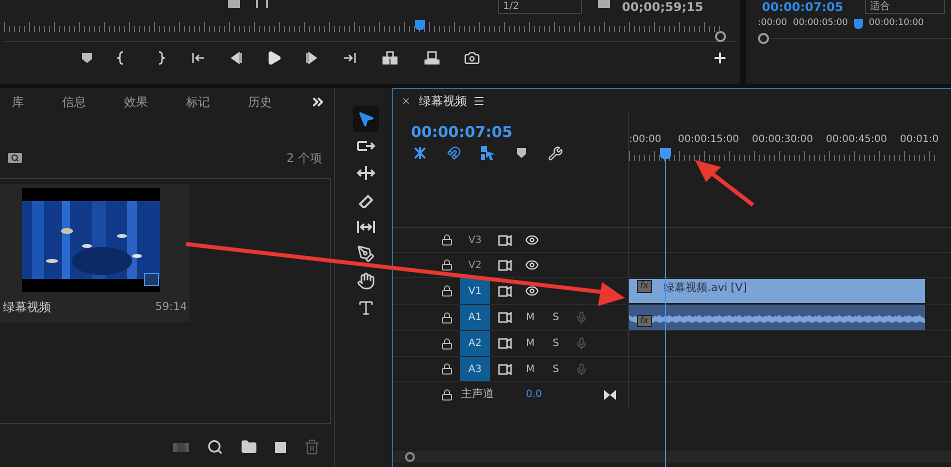 This screenshot has width=951, height=467. What do you see at coordinates (443, 101) in the screenshot?
I see `sequence-title: 绿幕视频` at bounding box center [443, 101].